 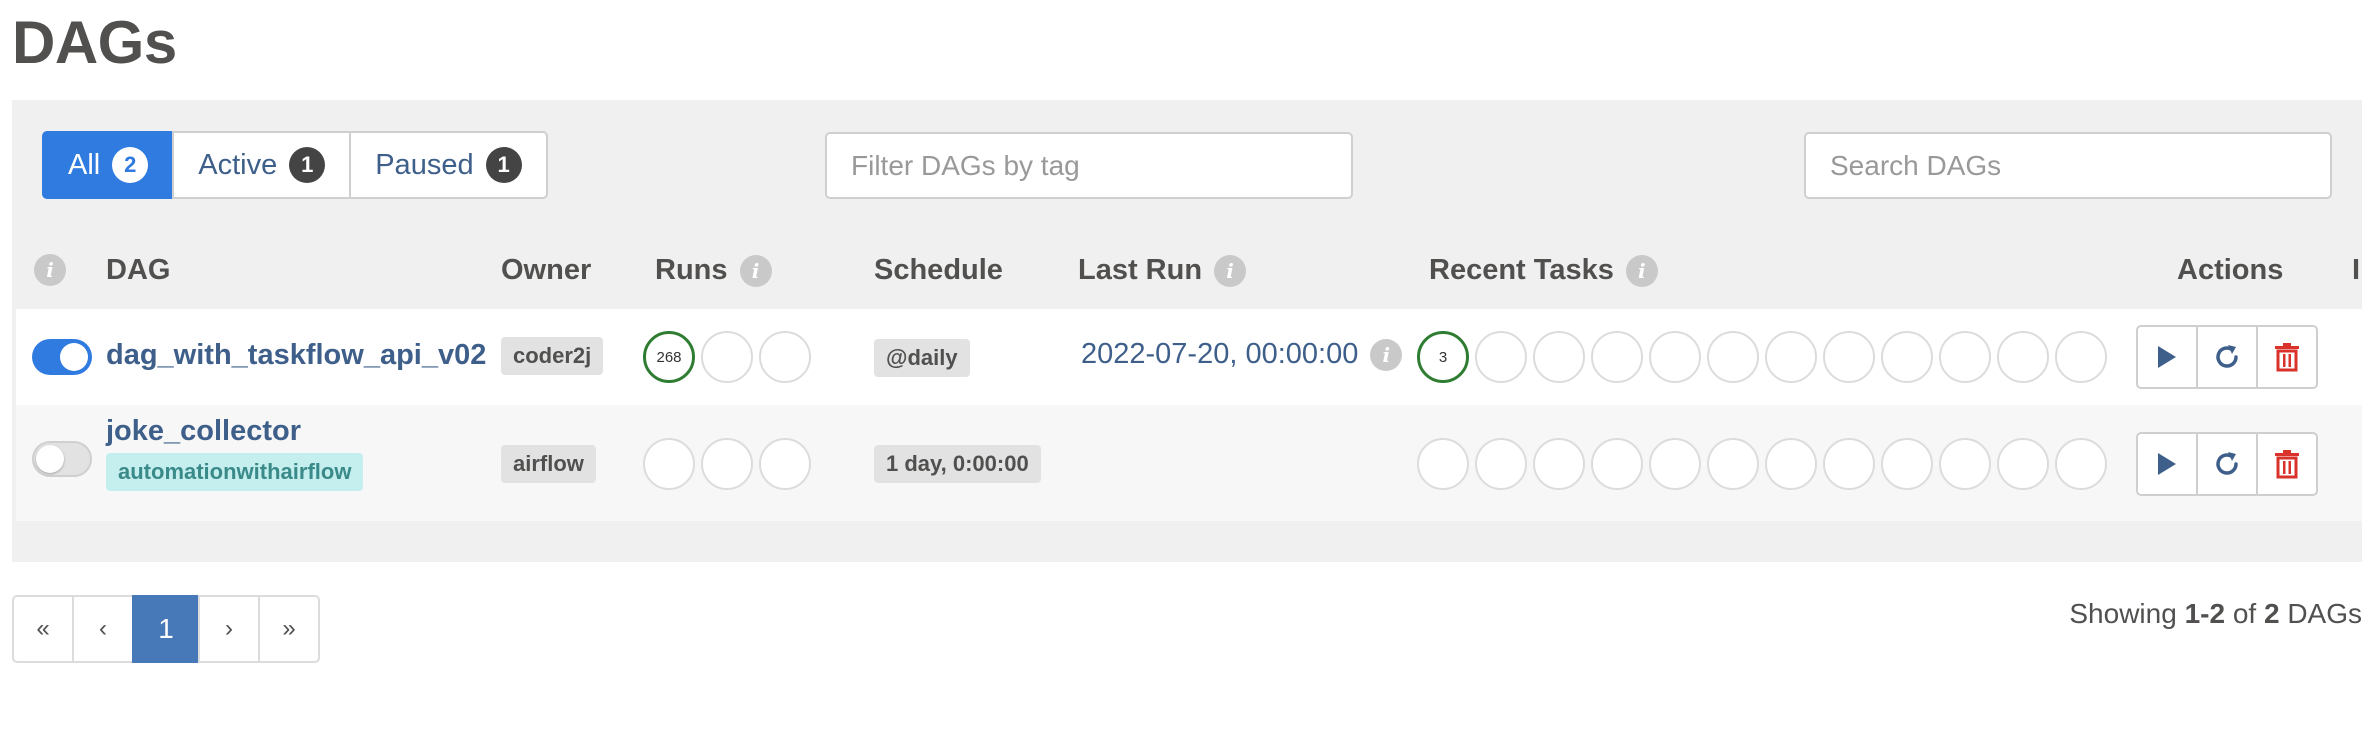 I want to click on run-state-success, so click(x=669, y=464).